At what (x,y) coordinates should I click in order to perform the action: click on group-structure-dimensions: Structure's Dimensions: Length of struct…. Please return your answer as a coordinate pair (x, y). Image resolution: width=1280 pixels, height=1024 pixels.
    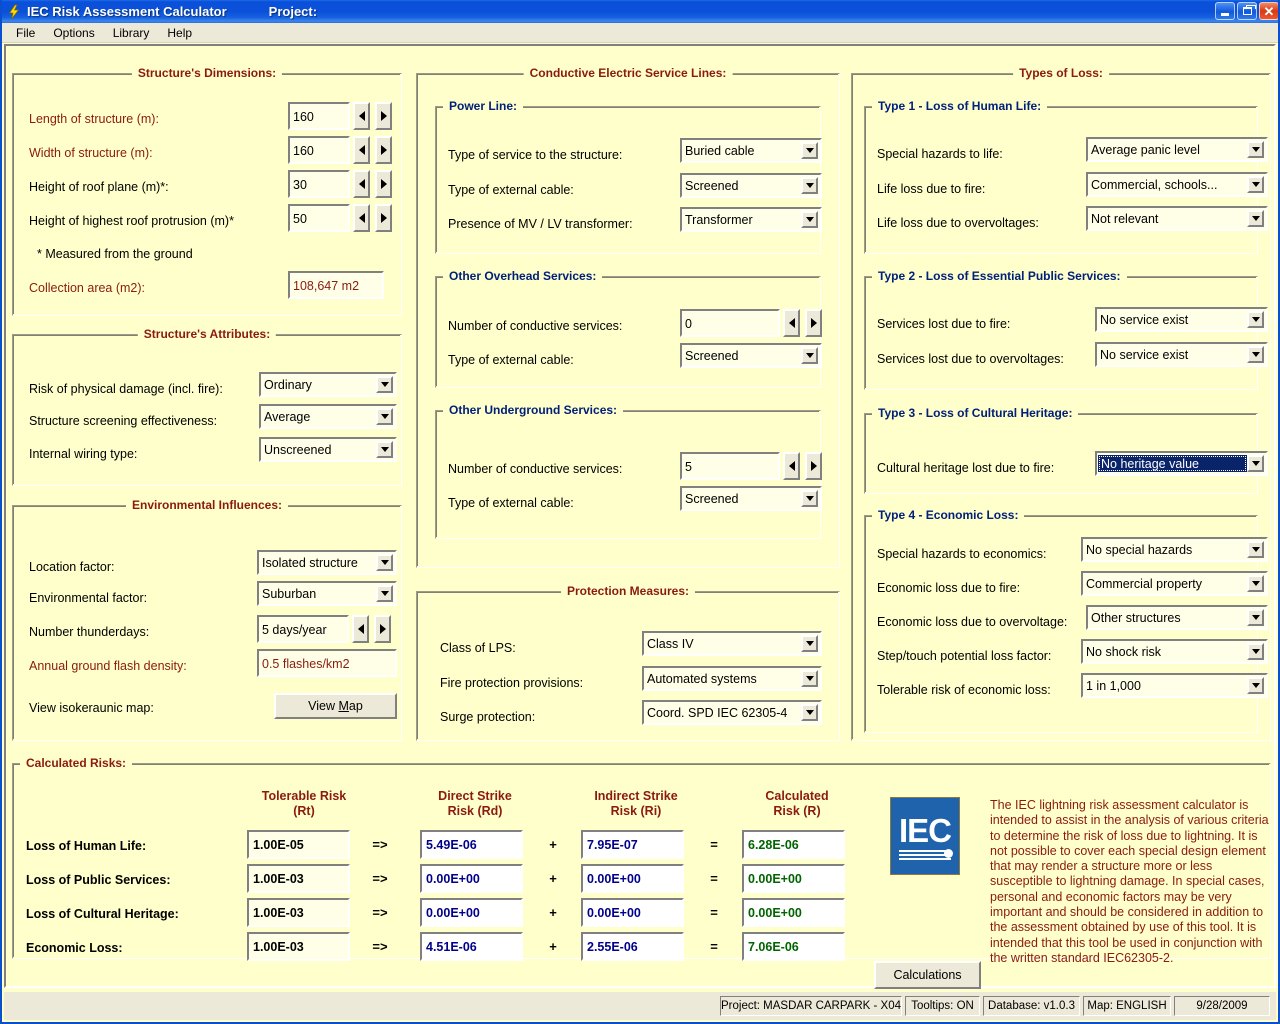
    Looking at the image, I should click on (207, 191).